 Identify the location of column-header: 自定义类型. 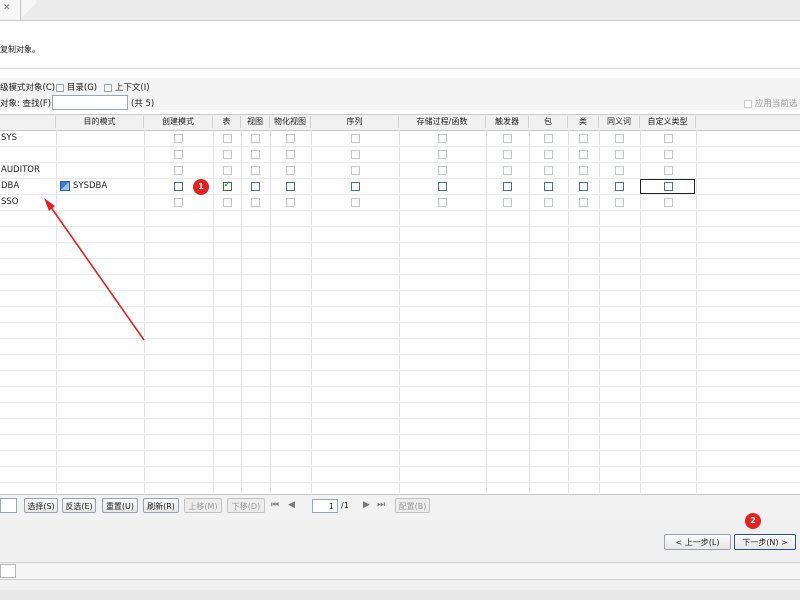
(668, 122).